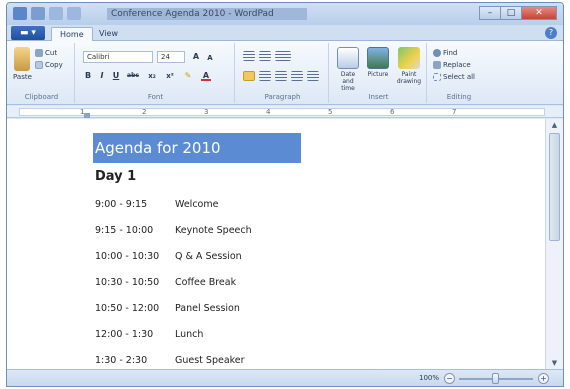 Image resolution: width=570 pixels, height=389 pixels. What do you see at coordinates (196, 57) in the screenshot?
I see `grow-font-button: A` at bounding box center [196, 57].